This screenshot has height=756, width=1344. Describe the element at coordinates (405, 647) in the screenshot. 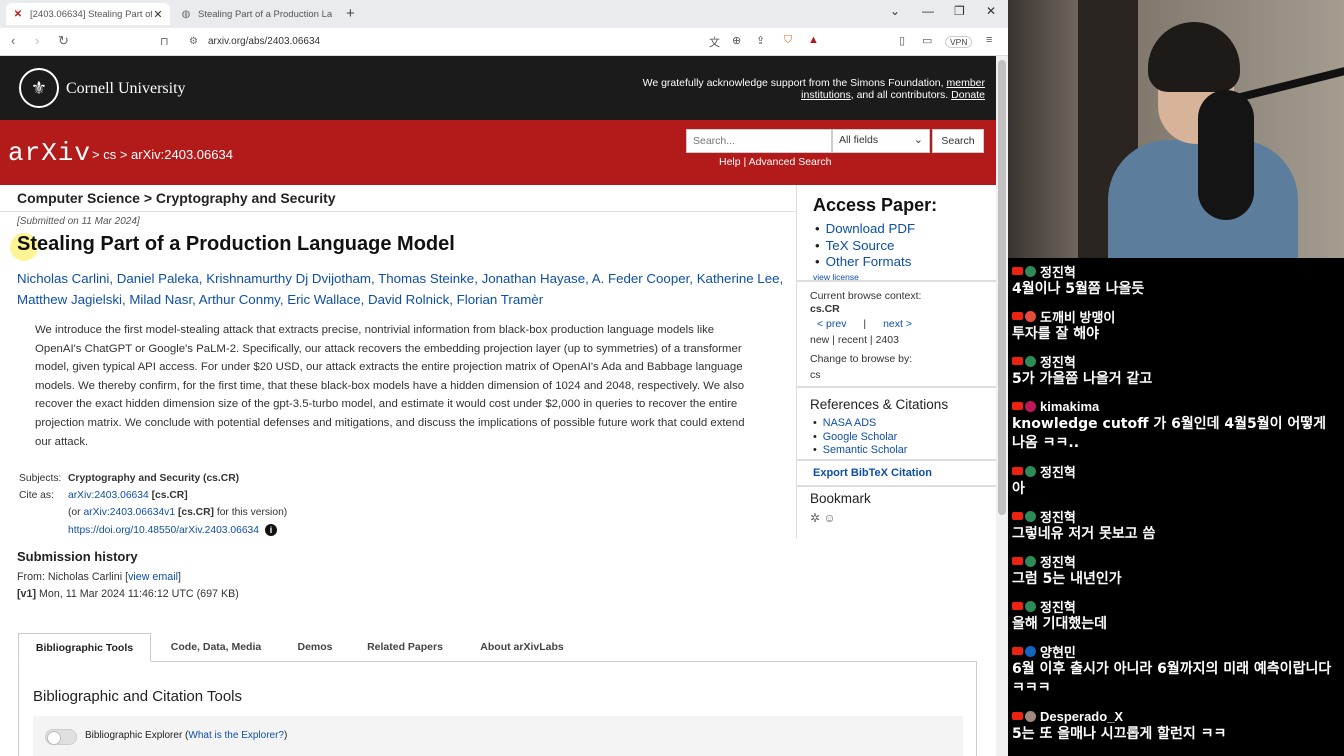

I see `tab-related-papers: Related Papers` at that location.